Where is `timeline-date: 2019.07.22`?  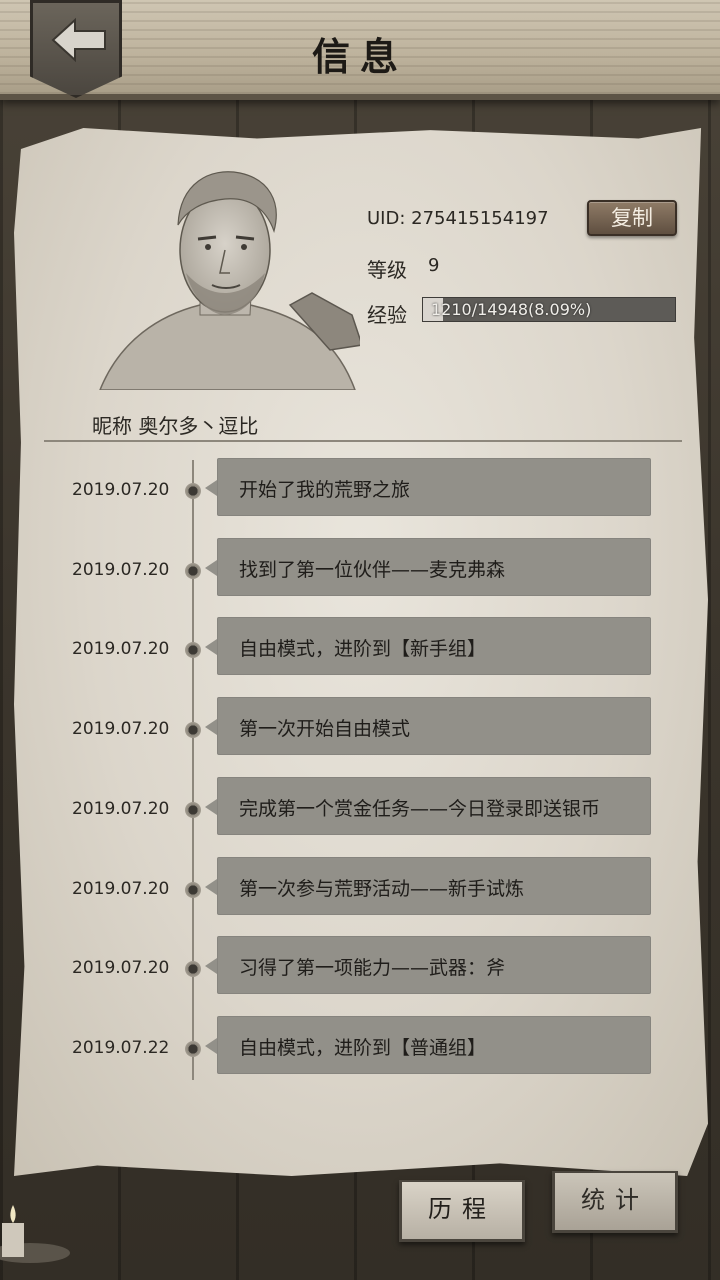 timeline-date: 2019.07.22 is located at coordinates (121, 1048).